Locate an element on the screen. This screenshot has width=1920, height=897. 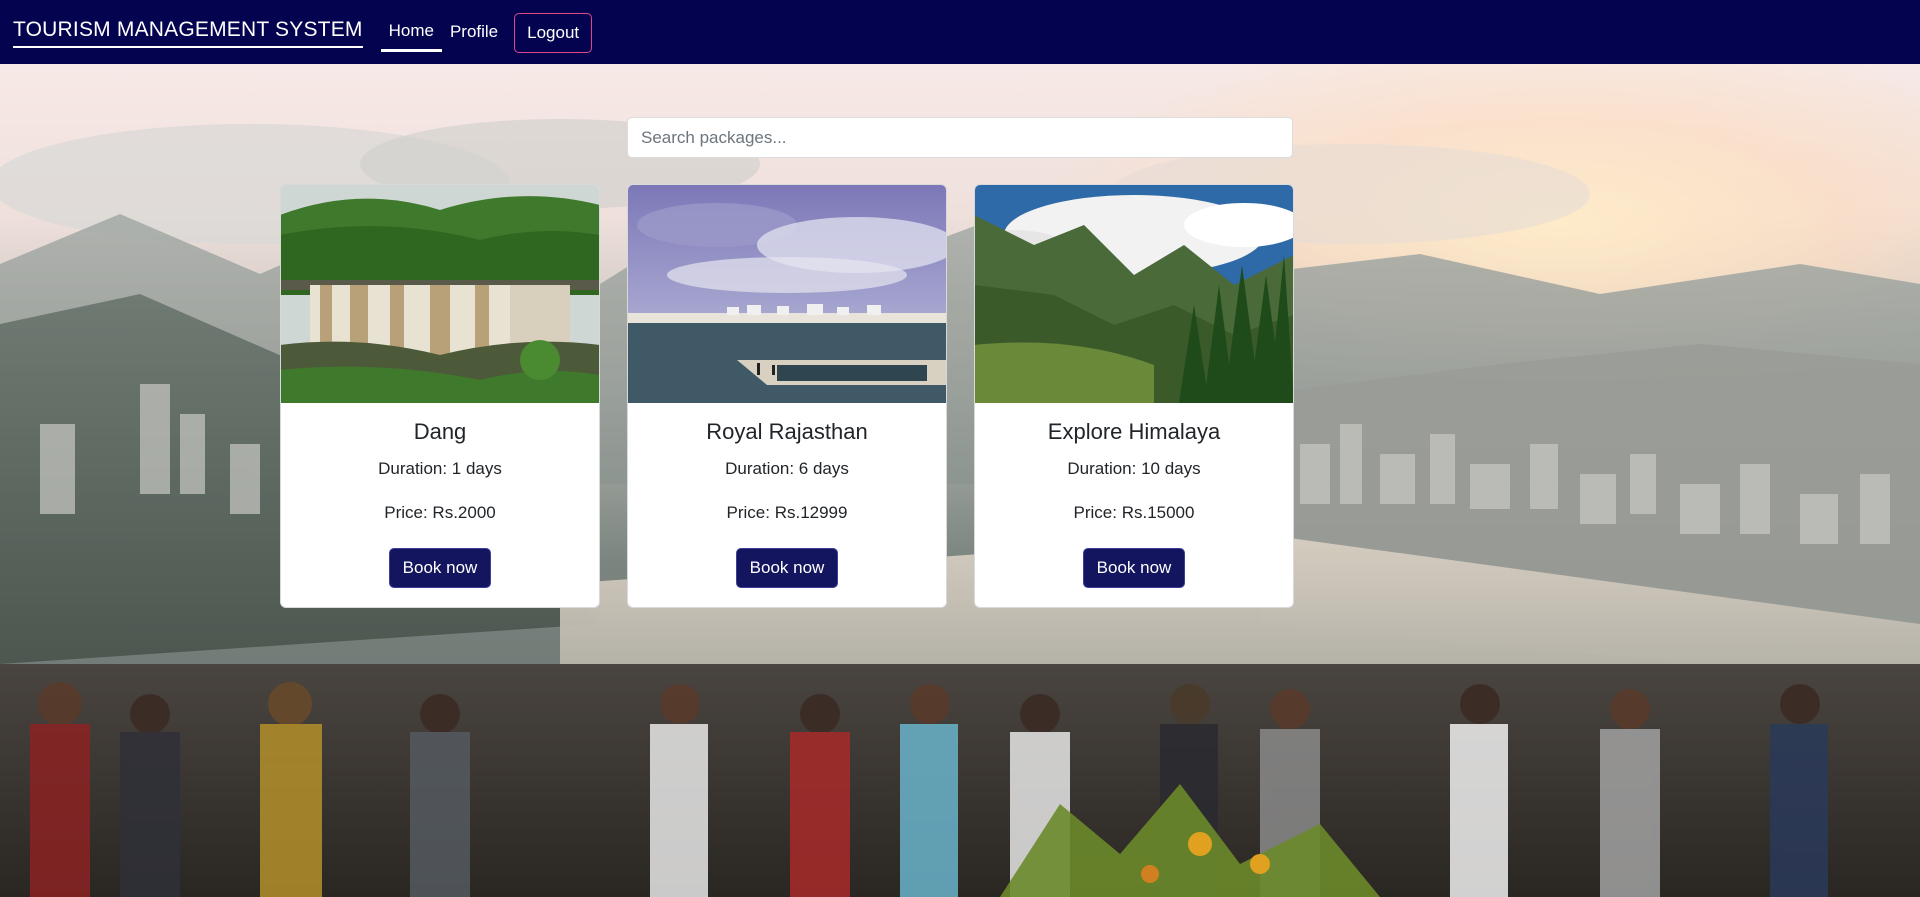
package-title: Dang is located at coordinates (440, 431).